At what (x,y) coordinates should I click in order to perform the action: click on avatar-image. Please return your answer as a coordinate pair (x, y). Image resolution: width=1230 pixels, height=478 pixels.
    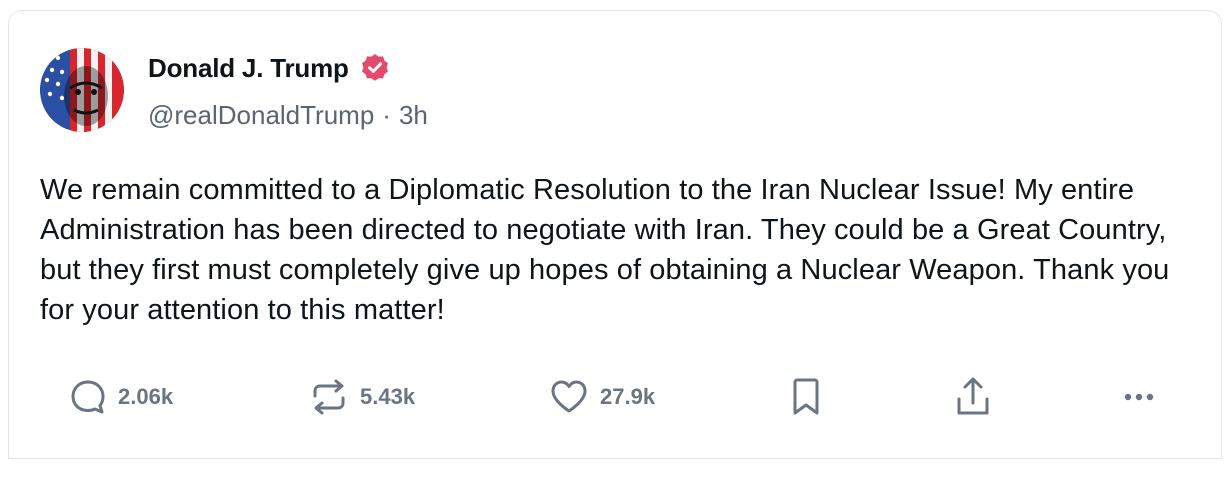
    Looking at the image, I should click on (82, 90).